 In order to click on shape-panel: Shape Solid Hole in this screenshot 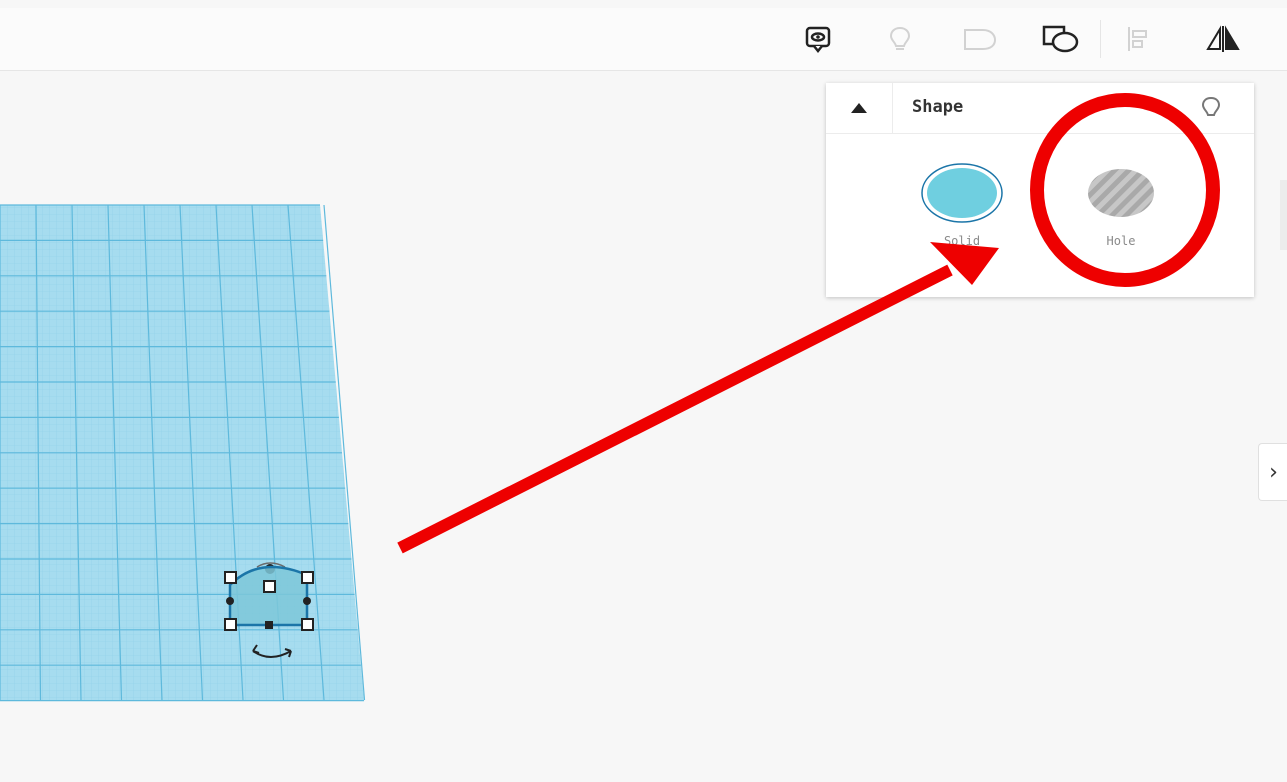, I will do `click(1040, 190)`.